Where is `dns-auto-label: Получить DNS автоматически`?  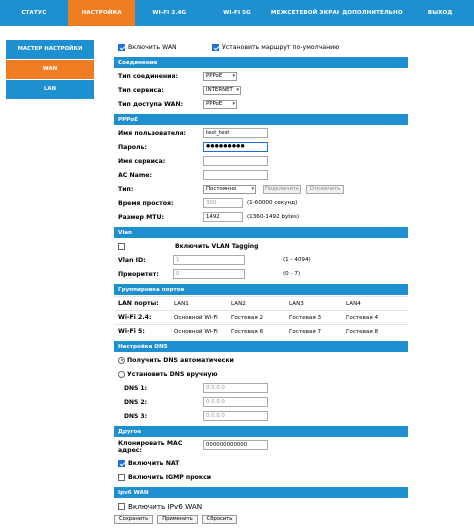
dns-auto-label: Получить DNS автоматически is located at coordinates (180, 360).